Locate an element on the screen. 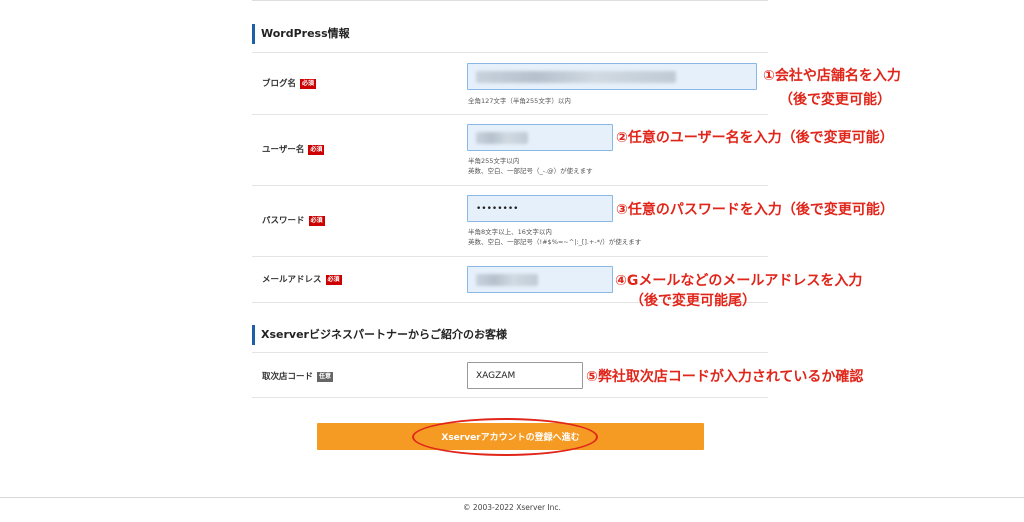 The image size is (1024, 522). annotation-4-line2: （後で変更可能尾） is located at coordinates (693, 301).